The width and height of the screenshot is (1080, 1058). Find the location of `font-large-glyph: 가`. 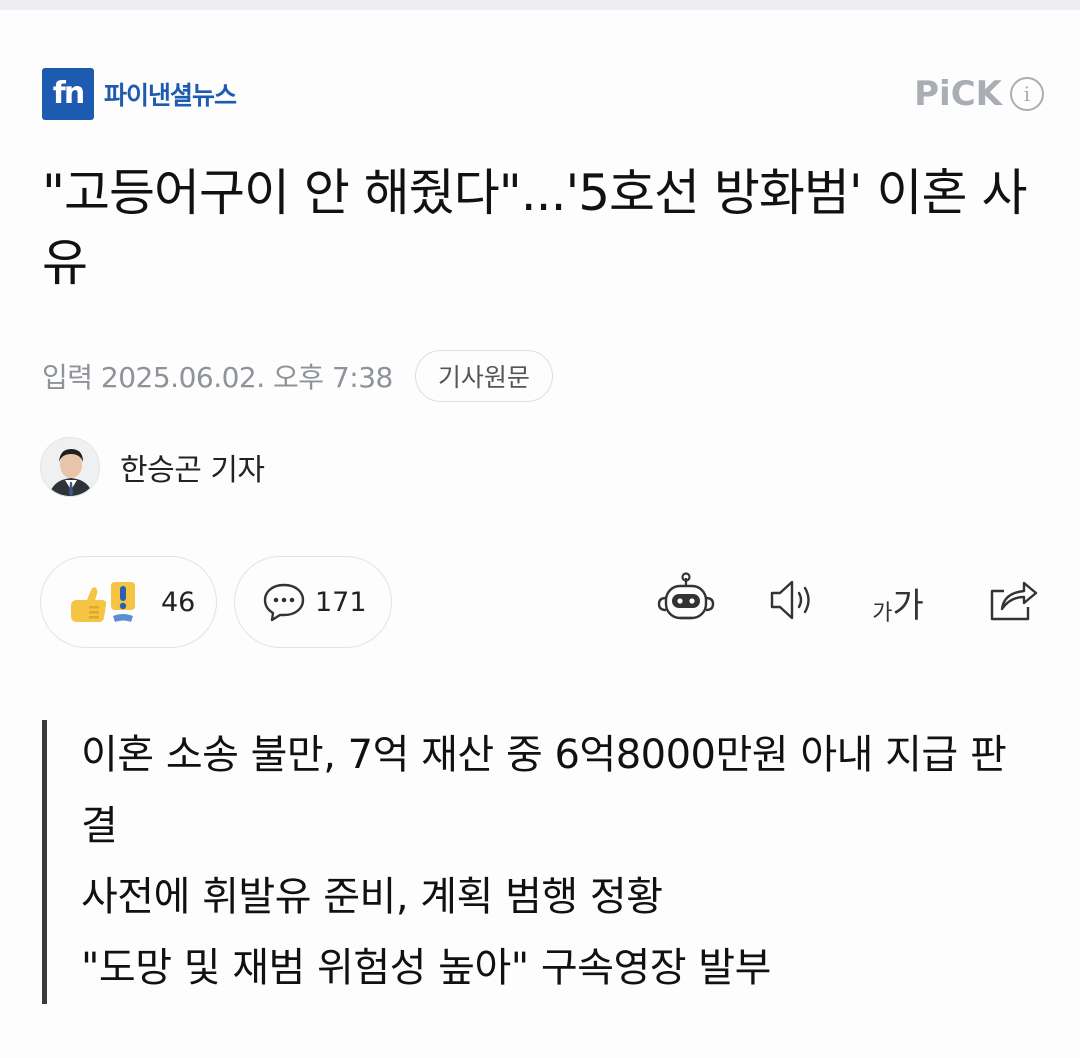

font-large-glyph: 가 is located at coordinates (908, 605).